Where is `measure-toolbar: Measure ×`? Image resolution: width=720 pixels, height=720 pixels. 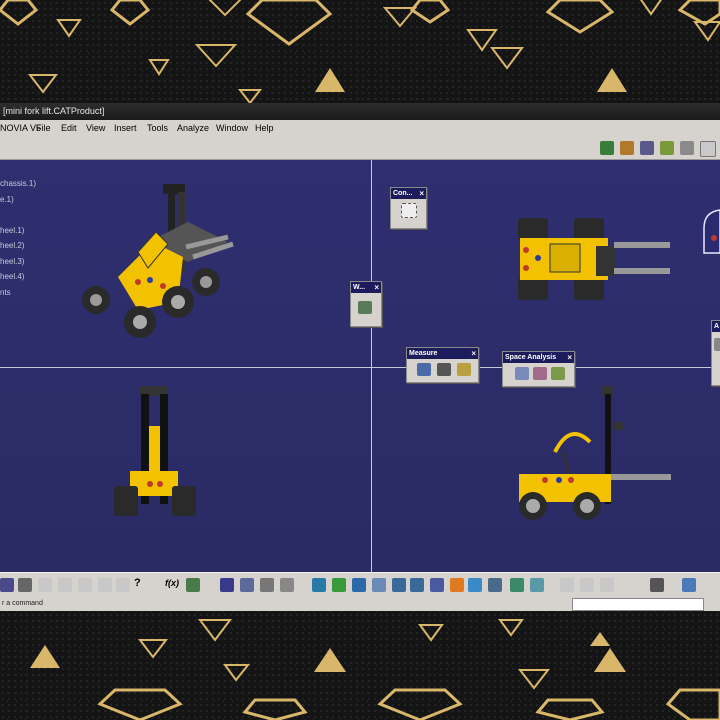
measure-toolbar: Measure × is located at coordinates (442, 365).